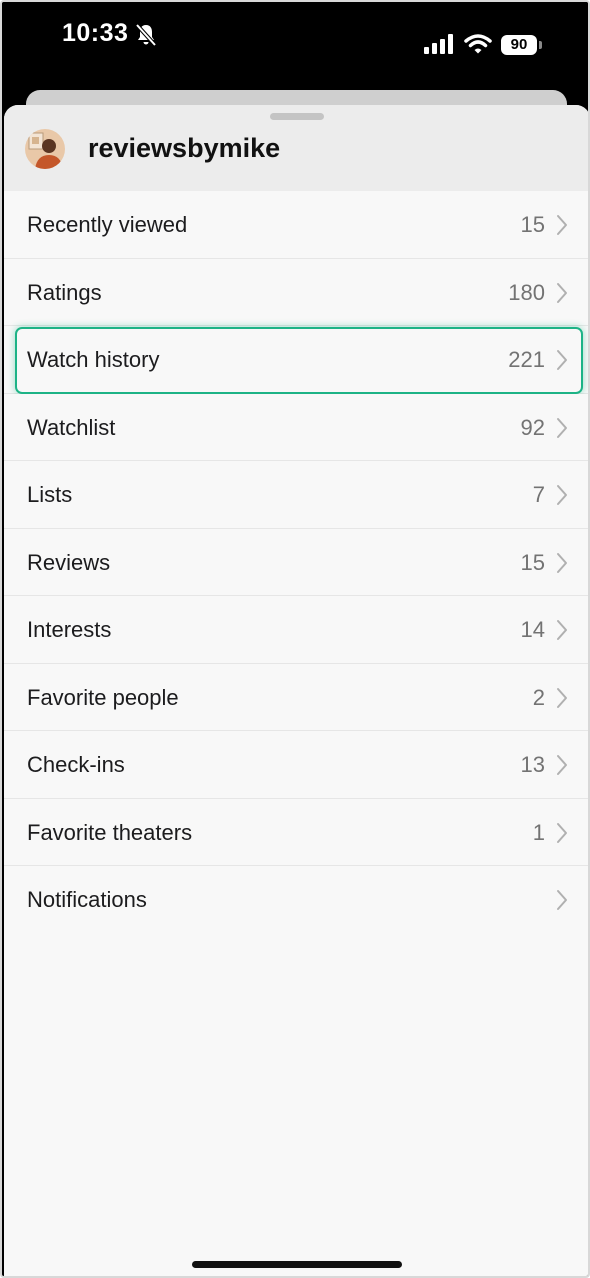  What do you see at coordinates (107, 224) in the screenshot?
I see `menu-item-label: Recently viewed` at bounding box center [107, 224].